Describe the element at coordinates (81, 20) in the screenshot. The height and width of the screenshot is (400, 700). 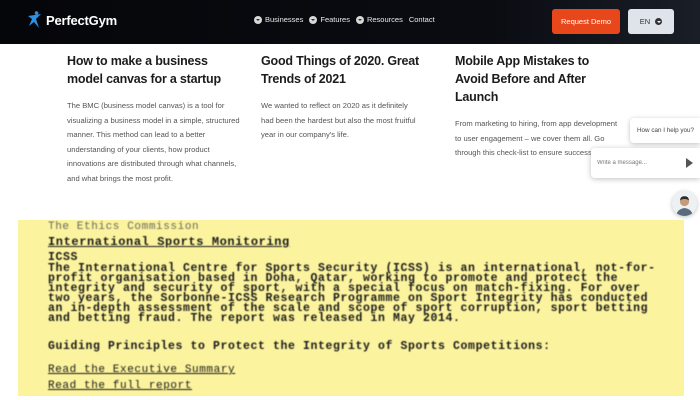
I see `brand-name: PerfectGym` at that location.